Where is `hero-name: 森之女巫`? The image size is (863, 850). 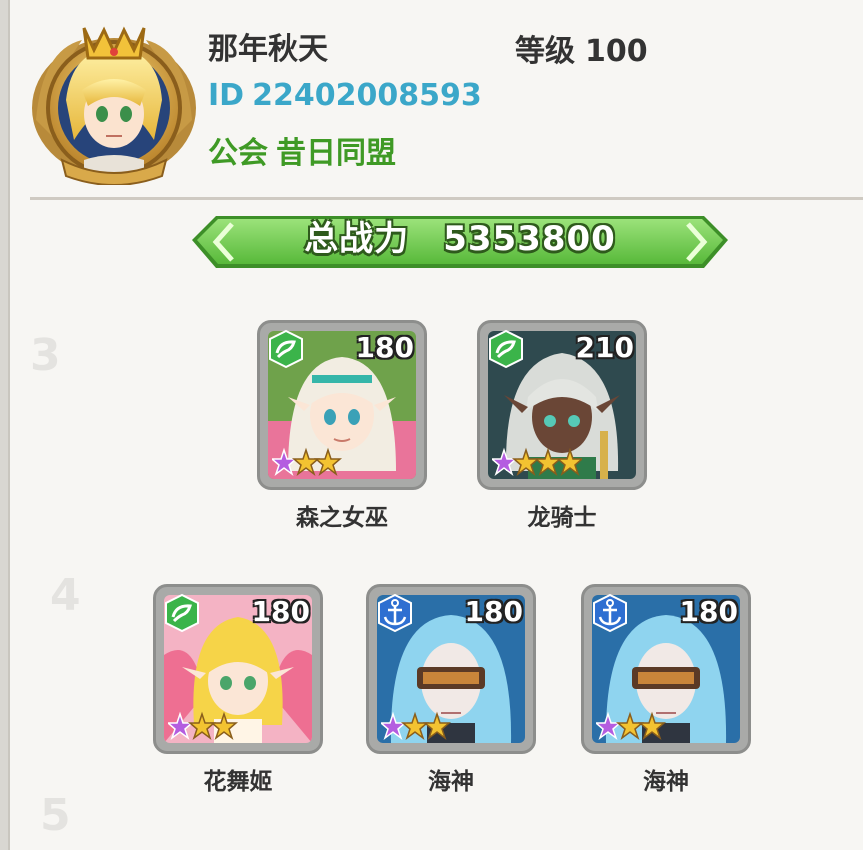
hero-name: 森之女巫 is located at coordinates (342, 518).